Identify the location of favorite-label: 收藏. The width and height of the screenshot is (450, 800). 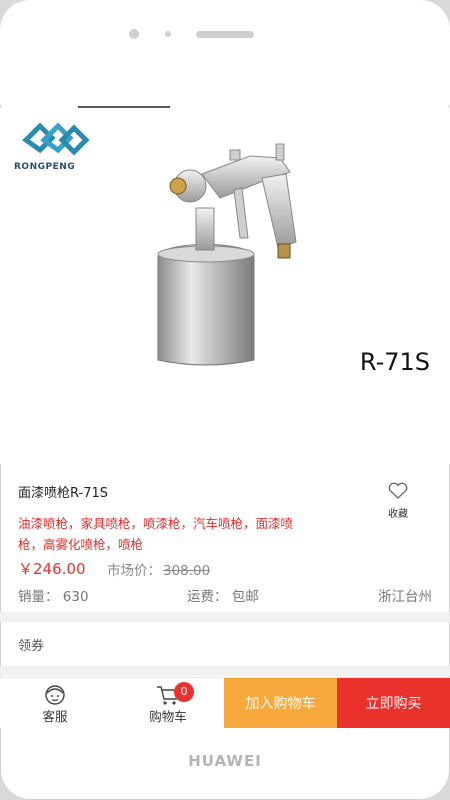
(398, 514).